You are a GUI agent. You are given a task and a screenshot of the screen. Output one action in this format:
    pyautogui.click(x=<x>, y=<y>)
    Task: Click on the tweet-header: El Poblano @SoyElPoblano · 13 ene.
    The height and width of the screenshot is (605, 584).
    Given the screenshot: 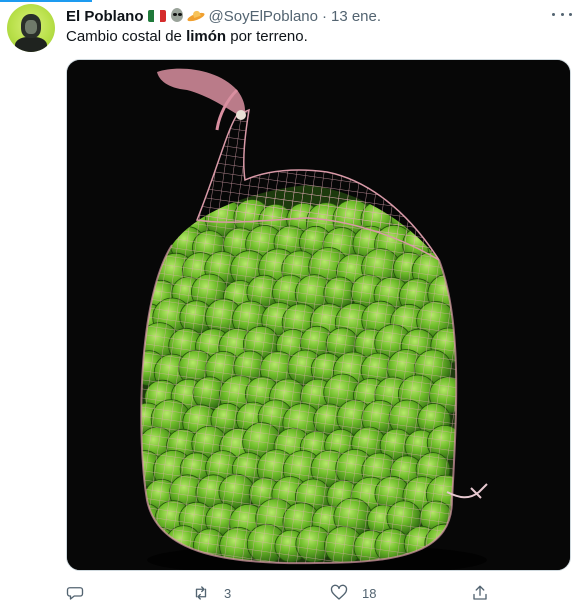 What is the action you would take?
    pyautogui.click(x=223, y=16)
    